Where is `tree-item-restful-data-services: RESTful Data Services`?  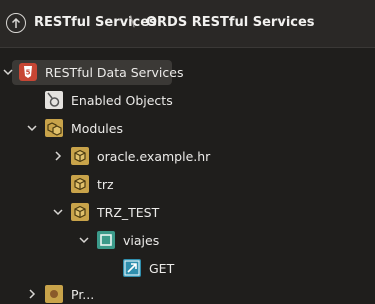
tree-item-restful-data-services: RESTful Data Services is located at coordinates (114, 72).